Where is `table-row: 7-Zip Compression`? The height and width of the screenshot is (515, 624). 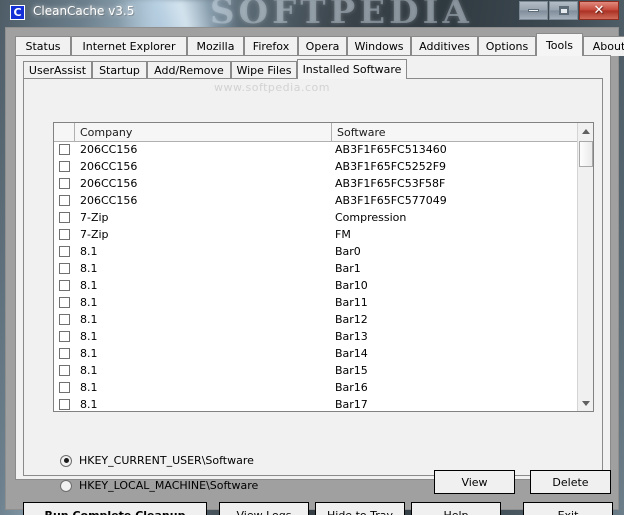
table-row: 7-Zip Compression is located at coordinates (316, 218).